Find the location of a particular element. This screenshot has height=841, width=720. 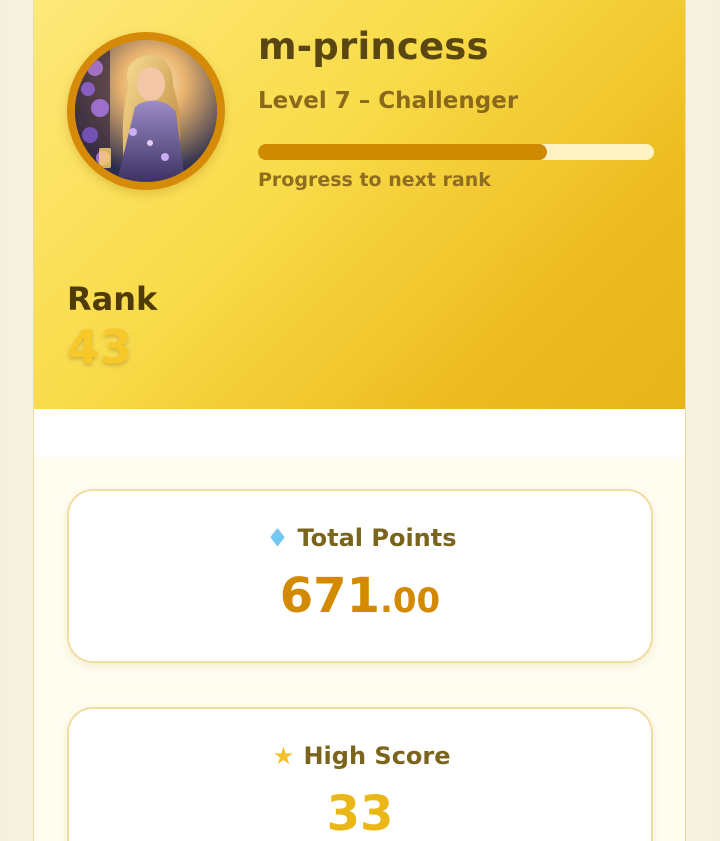

section-spacer is located at coordinates (359, 433).